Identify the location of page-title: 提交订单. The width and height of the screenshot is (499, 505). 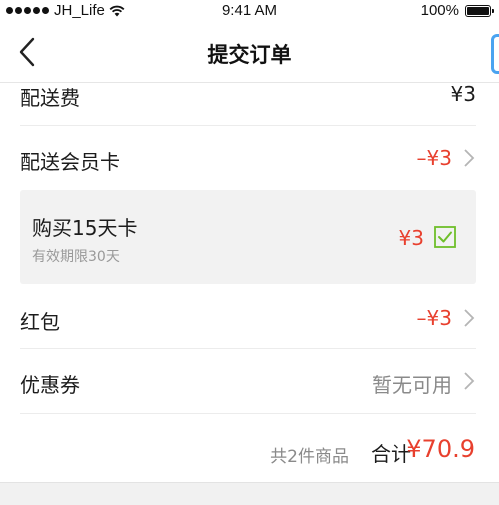
(249, 55).